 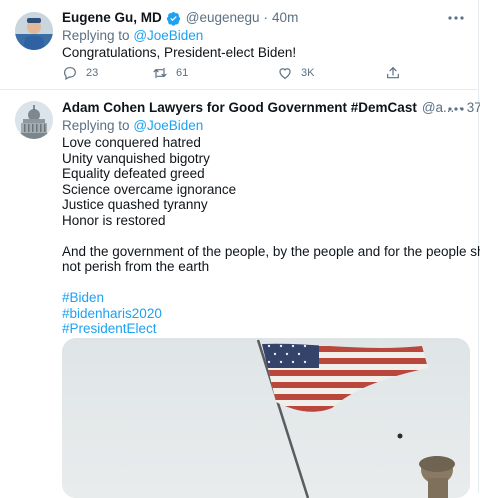 I want to click on tweet-header: Eugene Gu, MD @eugenegu · 40m, so click(x=180, y=18).